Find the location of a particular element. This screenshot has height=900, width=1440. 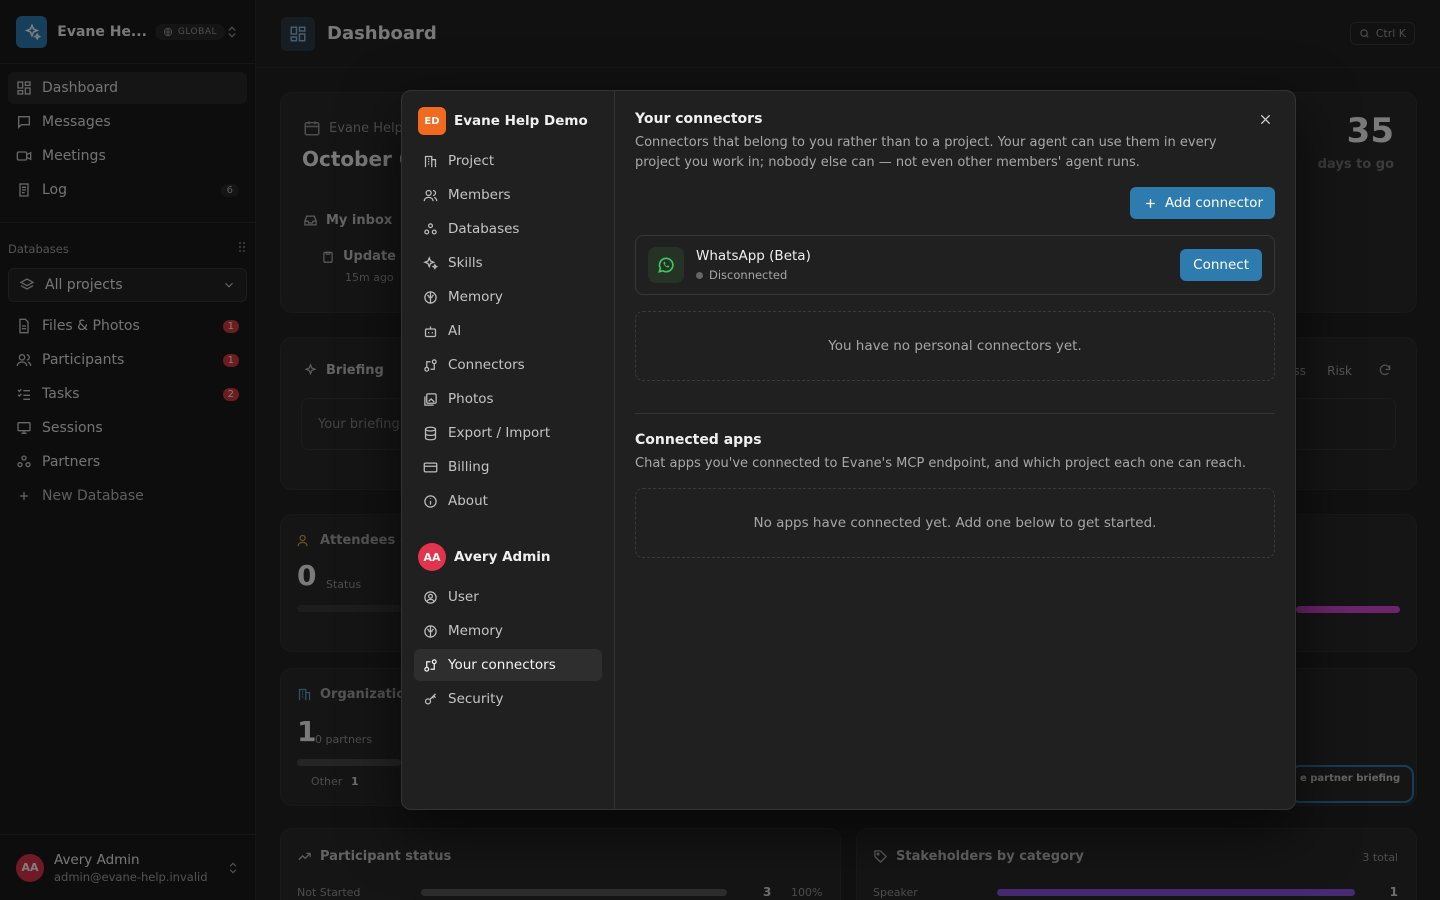

close-icon is located at coordinates (1265, 119).